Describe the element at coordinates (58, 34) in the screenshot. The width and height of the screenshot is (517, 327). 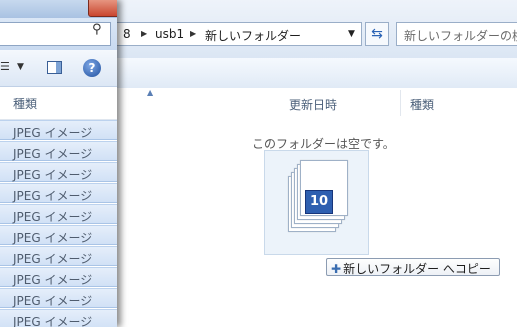
I see `search-row: ⚲` at that location.